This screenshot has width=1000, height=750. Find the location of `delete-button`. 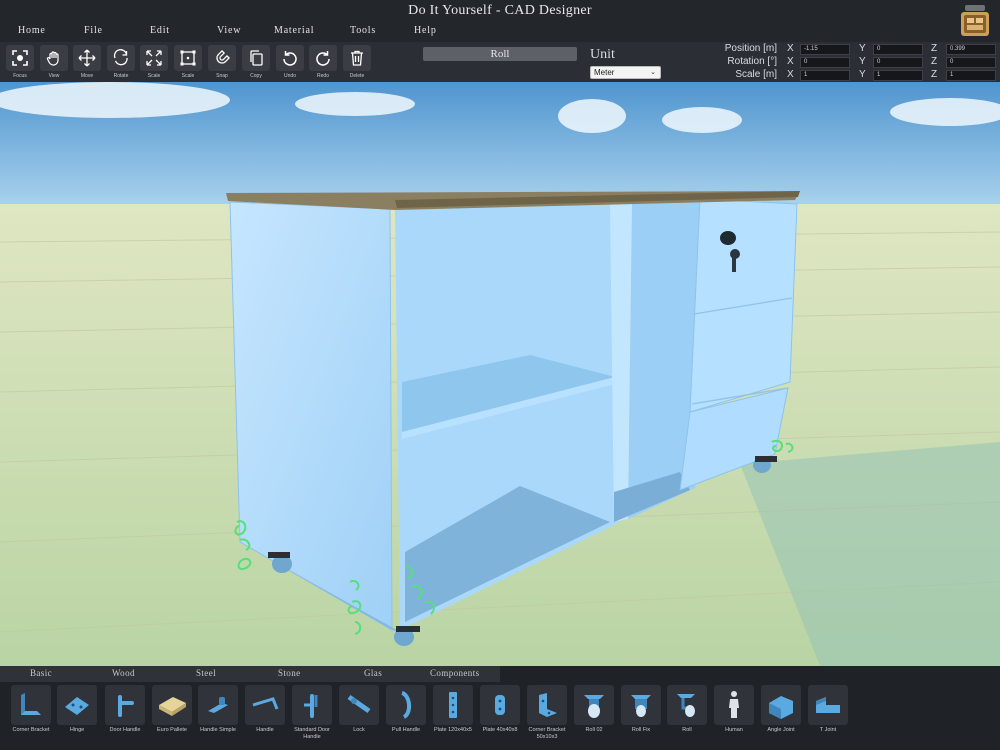

delete-button is located at coordinates (357, 58).